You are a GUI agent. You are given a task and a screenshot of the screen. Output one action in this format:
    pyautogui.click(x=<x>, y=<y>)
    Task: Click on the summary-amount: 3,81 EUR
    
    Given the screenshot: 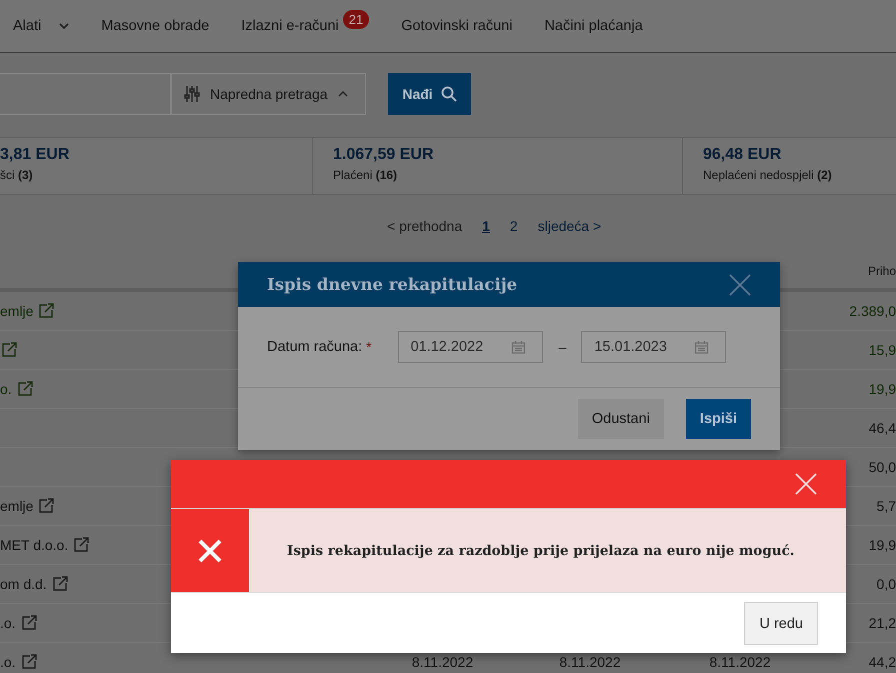 What is the action you would take?
    pyautogui.click(x=35, y=155)
    